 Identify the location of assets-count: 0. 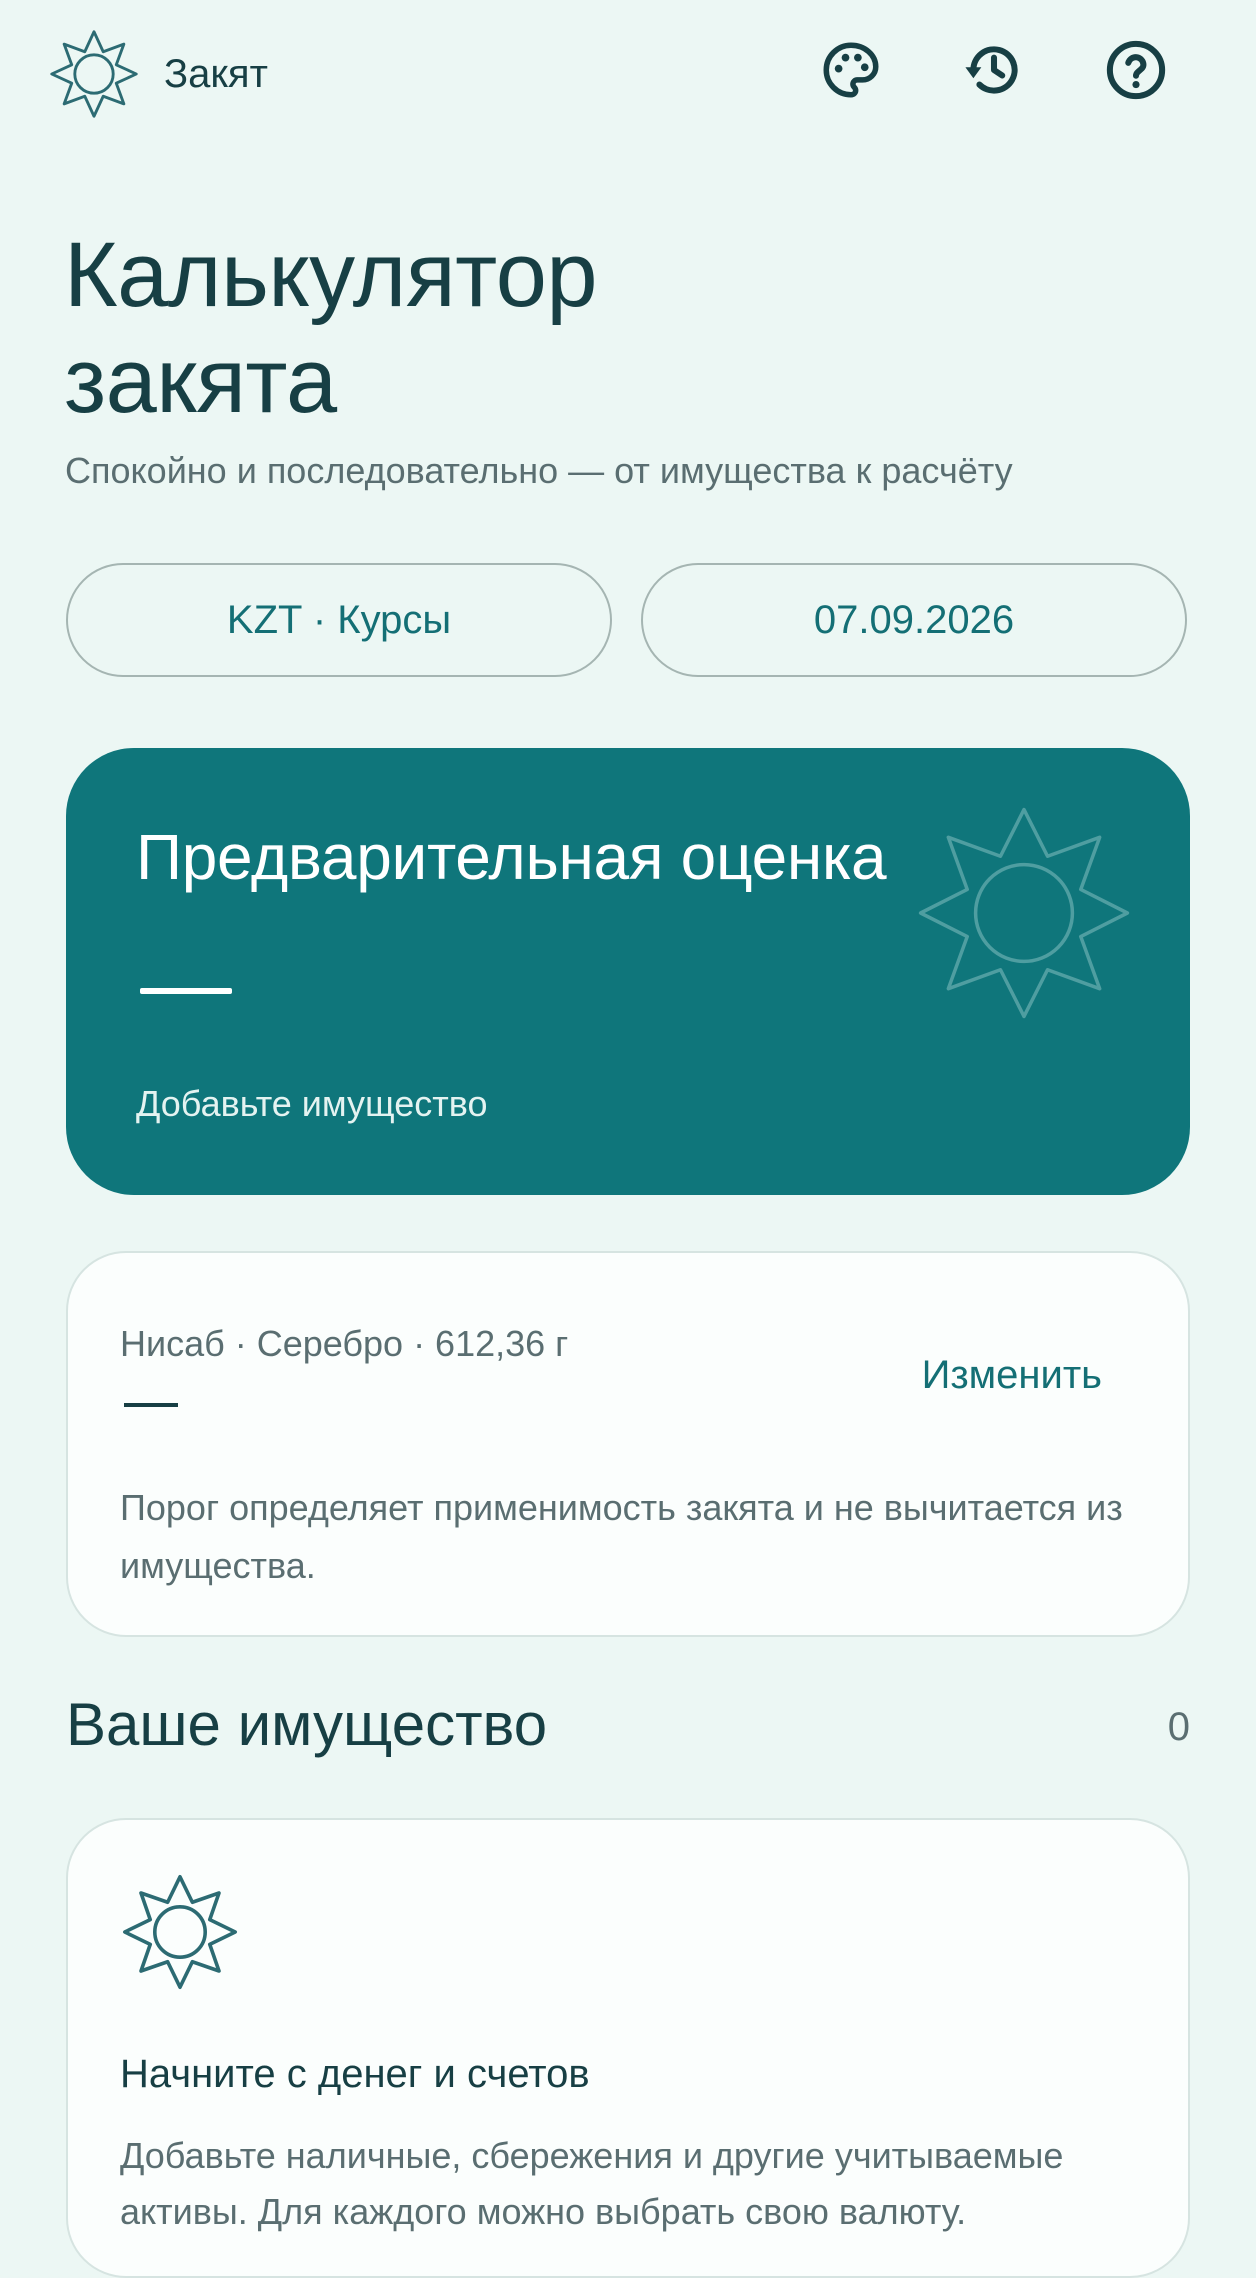
(1178, 1727).